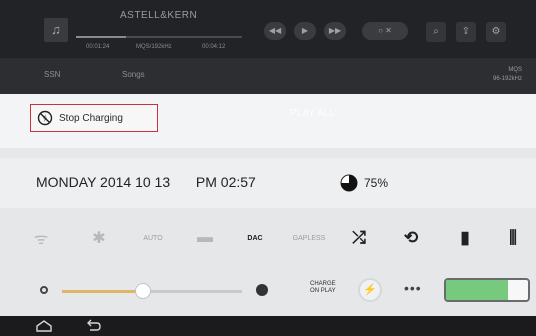 The image size is (536, 336). What do you see at coordinates (496, 32) in the screenshot?
I see `gear-icon: ⚙` at bounding box center [496, 32].